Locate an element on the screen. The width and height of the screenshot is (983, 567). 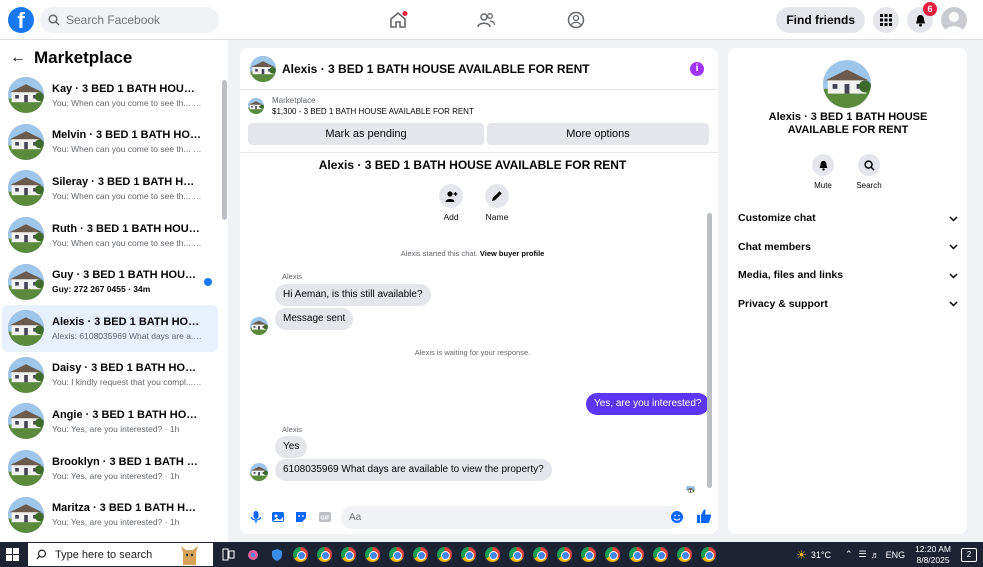
language-indicator: ENG is located at coordinates (896, 555).